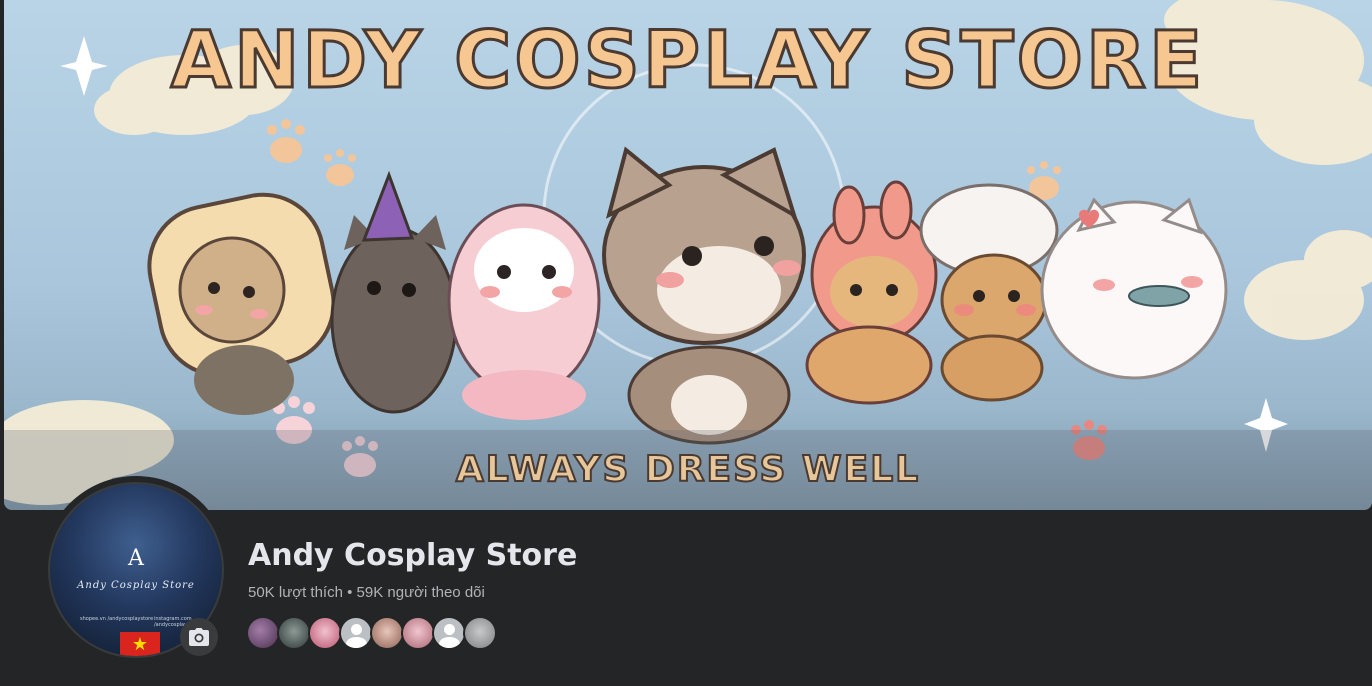  I want to click on avatar-brand-text: Andy Cosplay Store, so click(136, 585).